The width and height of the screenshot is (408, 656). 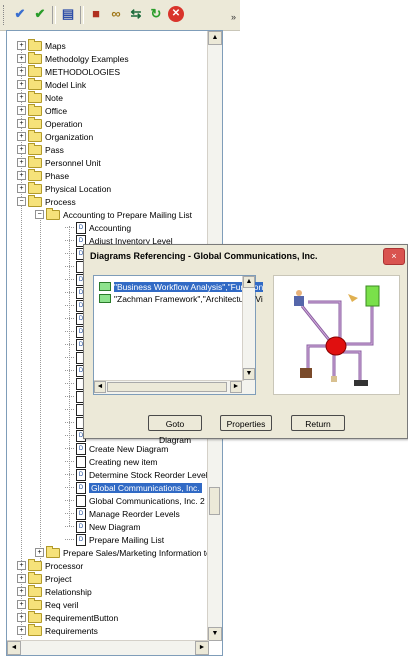 I want to click on list-horizontal-scrollbar: ◄ ►, so click(x=169, y=387).